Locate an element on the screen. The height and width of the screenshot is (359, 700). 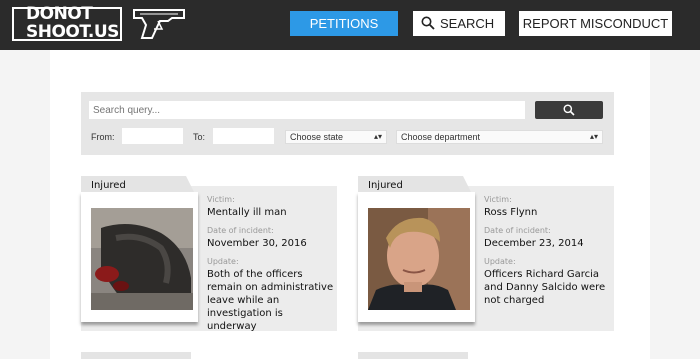
department-select-value: Choose department is located at coordinates (441, 137).